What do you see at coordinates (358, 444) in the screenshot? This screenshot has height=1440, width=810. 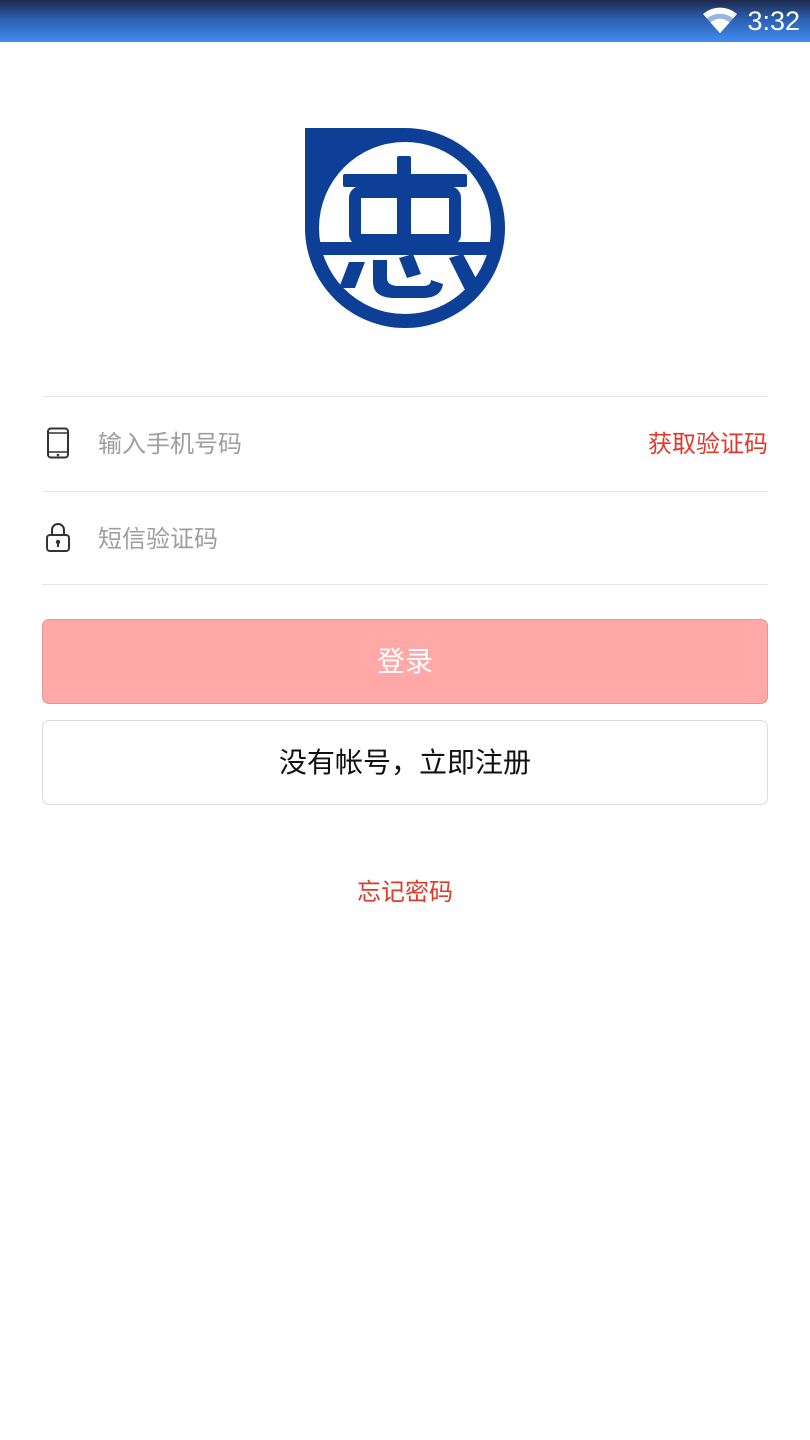 I see `phone-input` at bounding box center [358, 444].